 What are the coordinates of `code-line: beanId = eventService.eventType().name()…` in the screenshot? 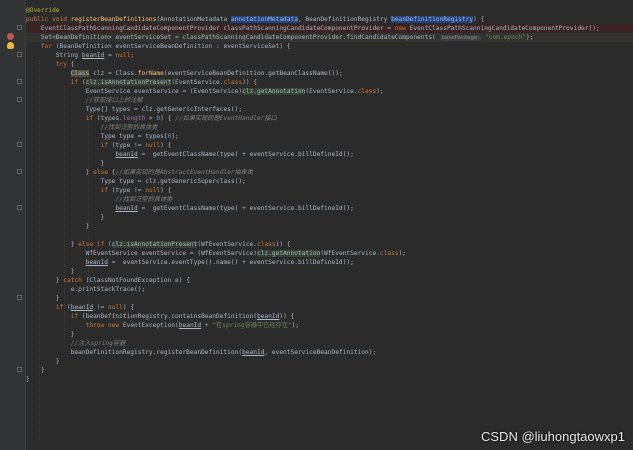 It's located at (329, 262).